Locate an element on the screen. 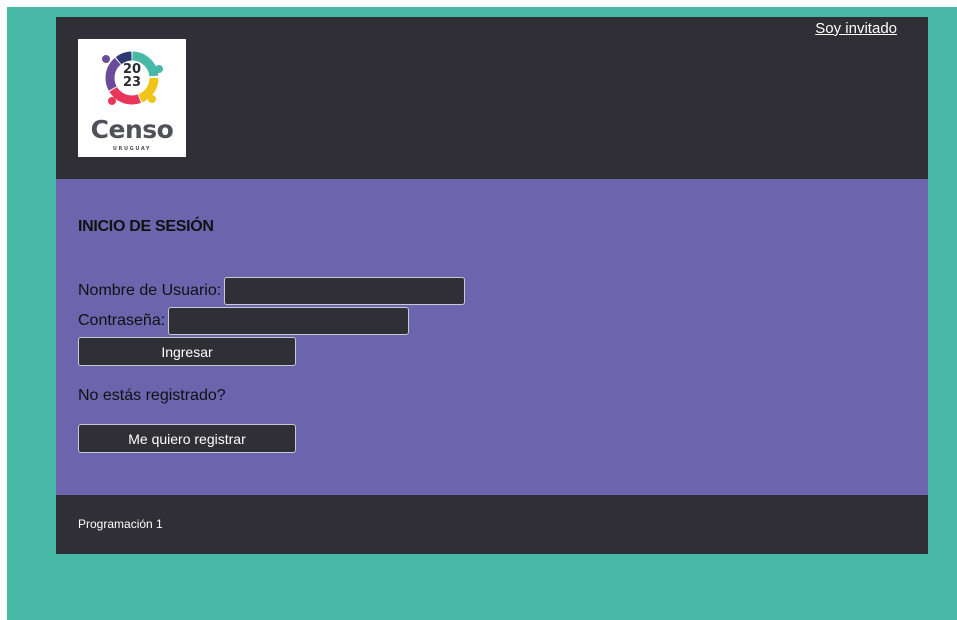  logo-country: URUGUAY is located at coordinates (132, 149).